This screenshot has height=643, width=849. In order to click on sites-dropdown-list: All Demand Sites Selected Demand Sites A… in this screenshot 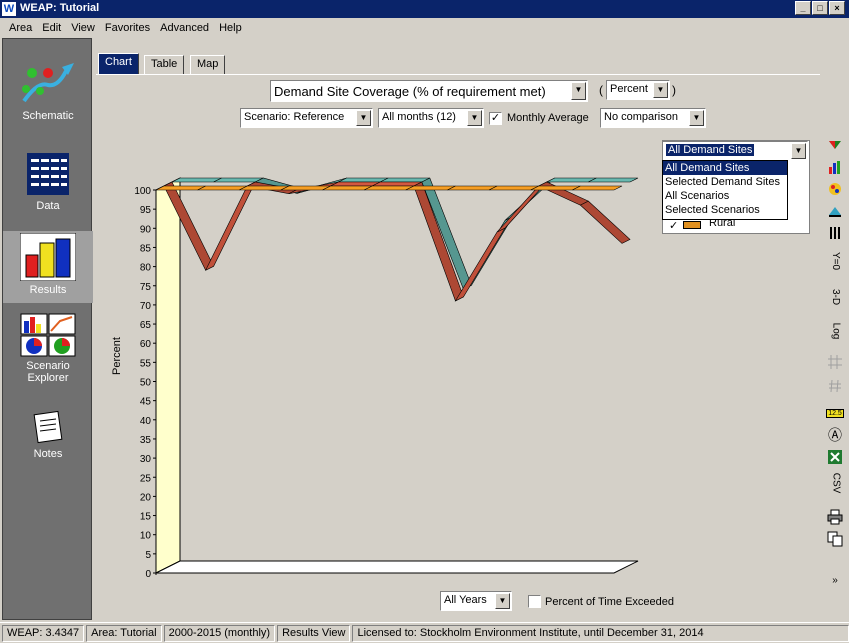, I will do `click(725, 190)`.